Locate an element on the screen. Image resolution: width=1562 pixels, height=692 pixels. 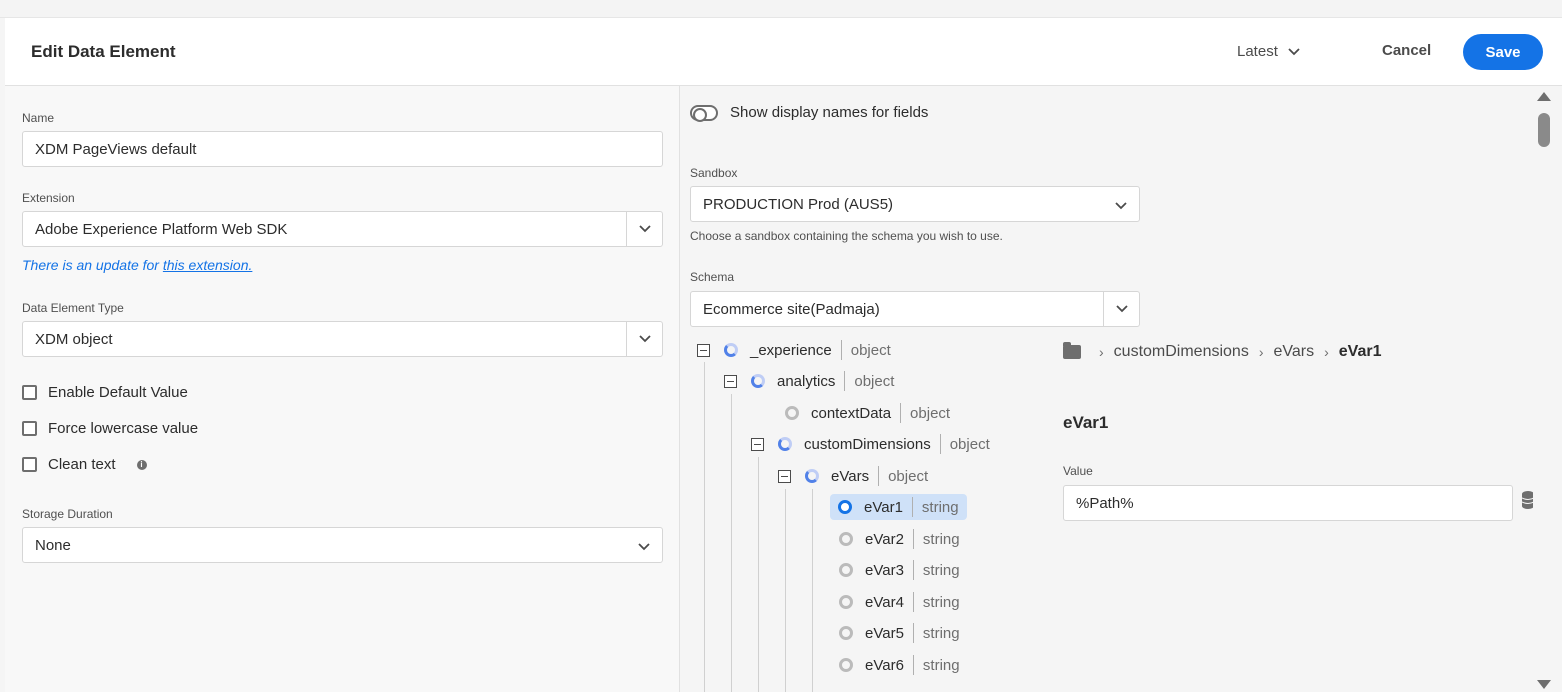
tree-node-experience: _experience object is located at coordinates (794, 350).